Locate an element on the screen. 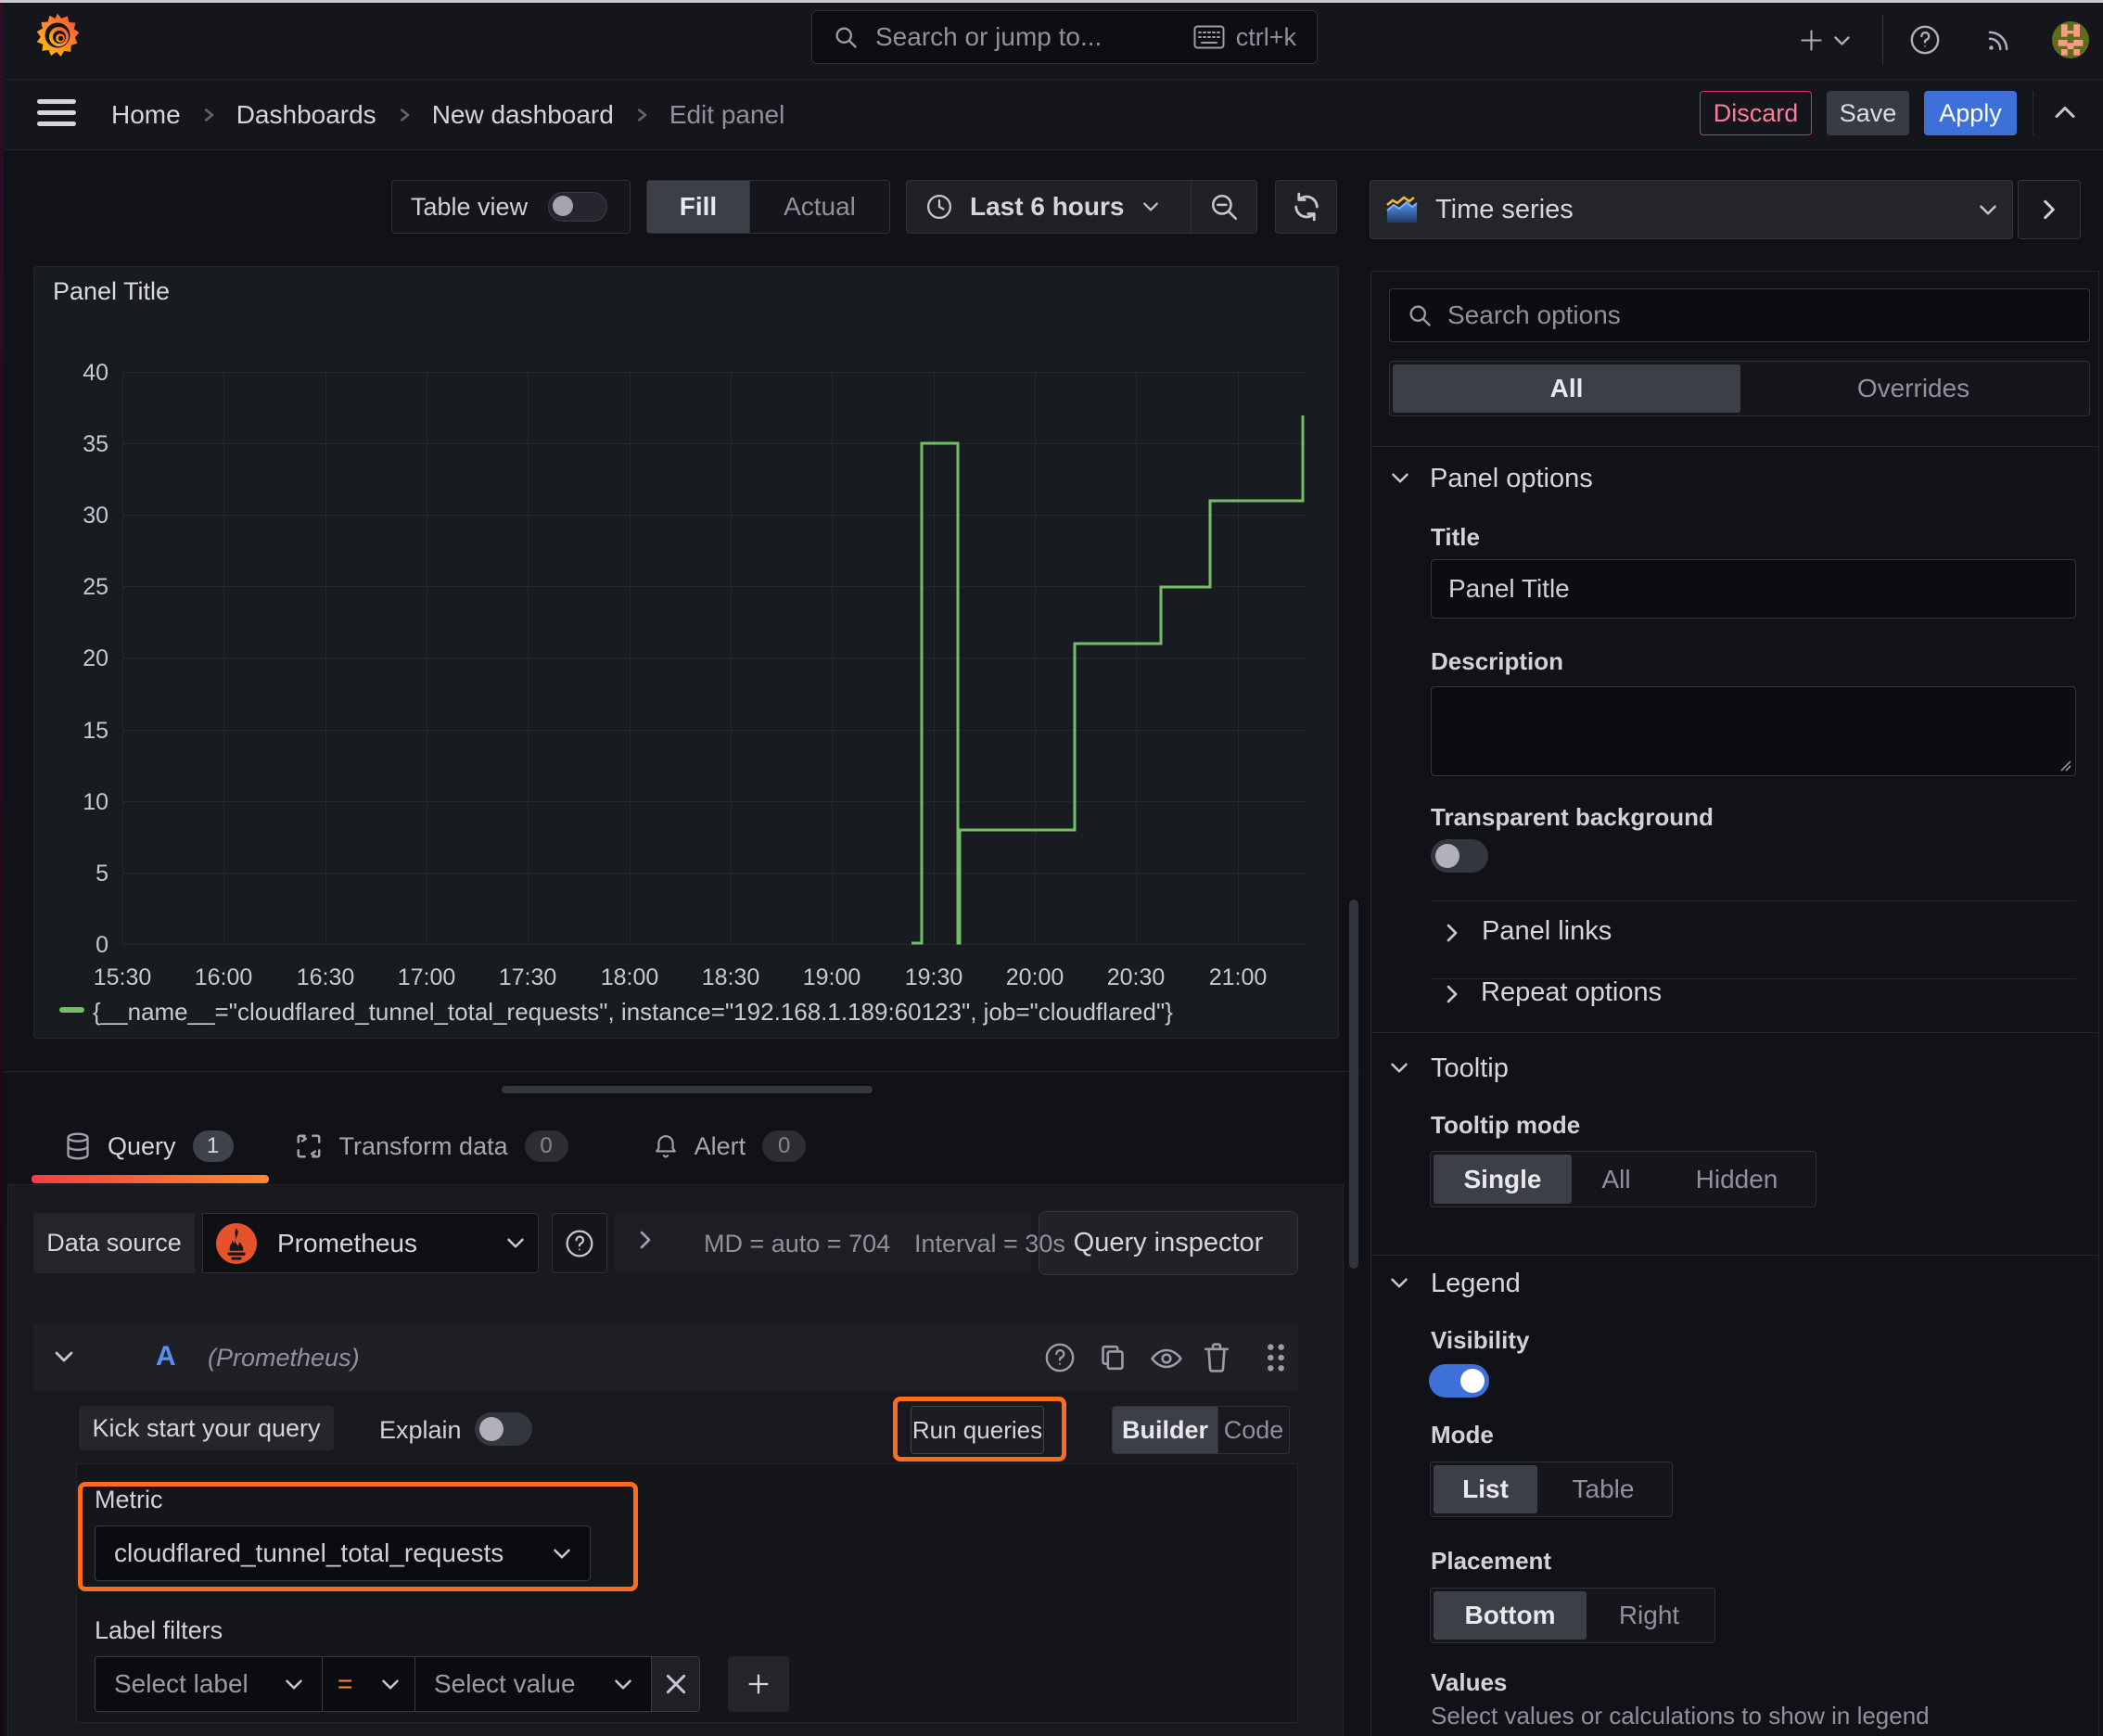 The height and width of the screenshot is (1736, 2103). svg-text: 15 is located at coordinates (95, 731).